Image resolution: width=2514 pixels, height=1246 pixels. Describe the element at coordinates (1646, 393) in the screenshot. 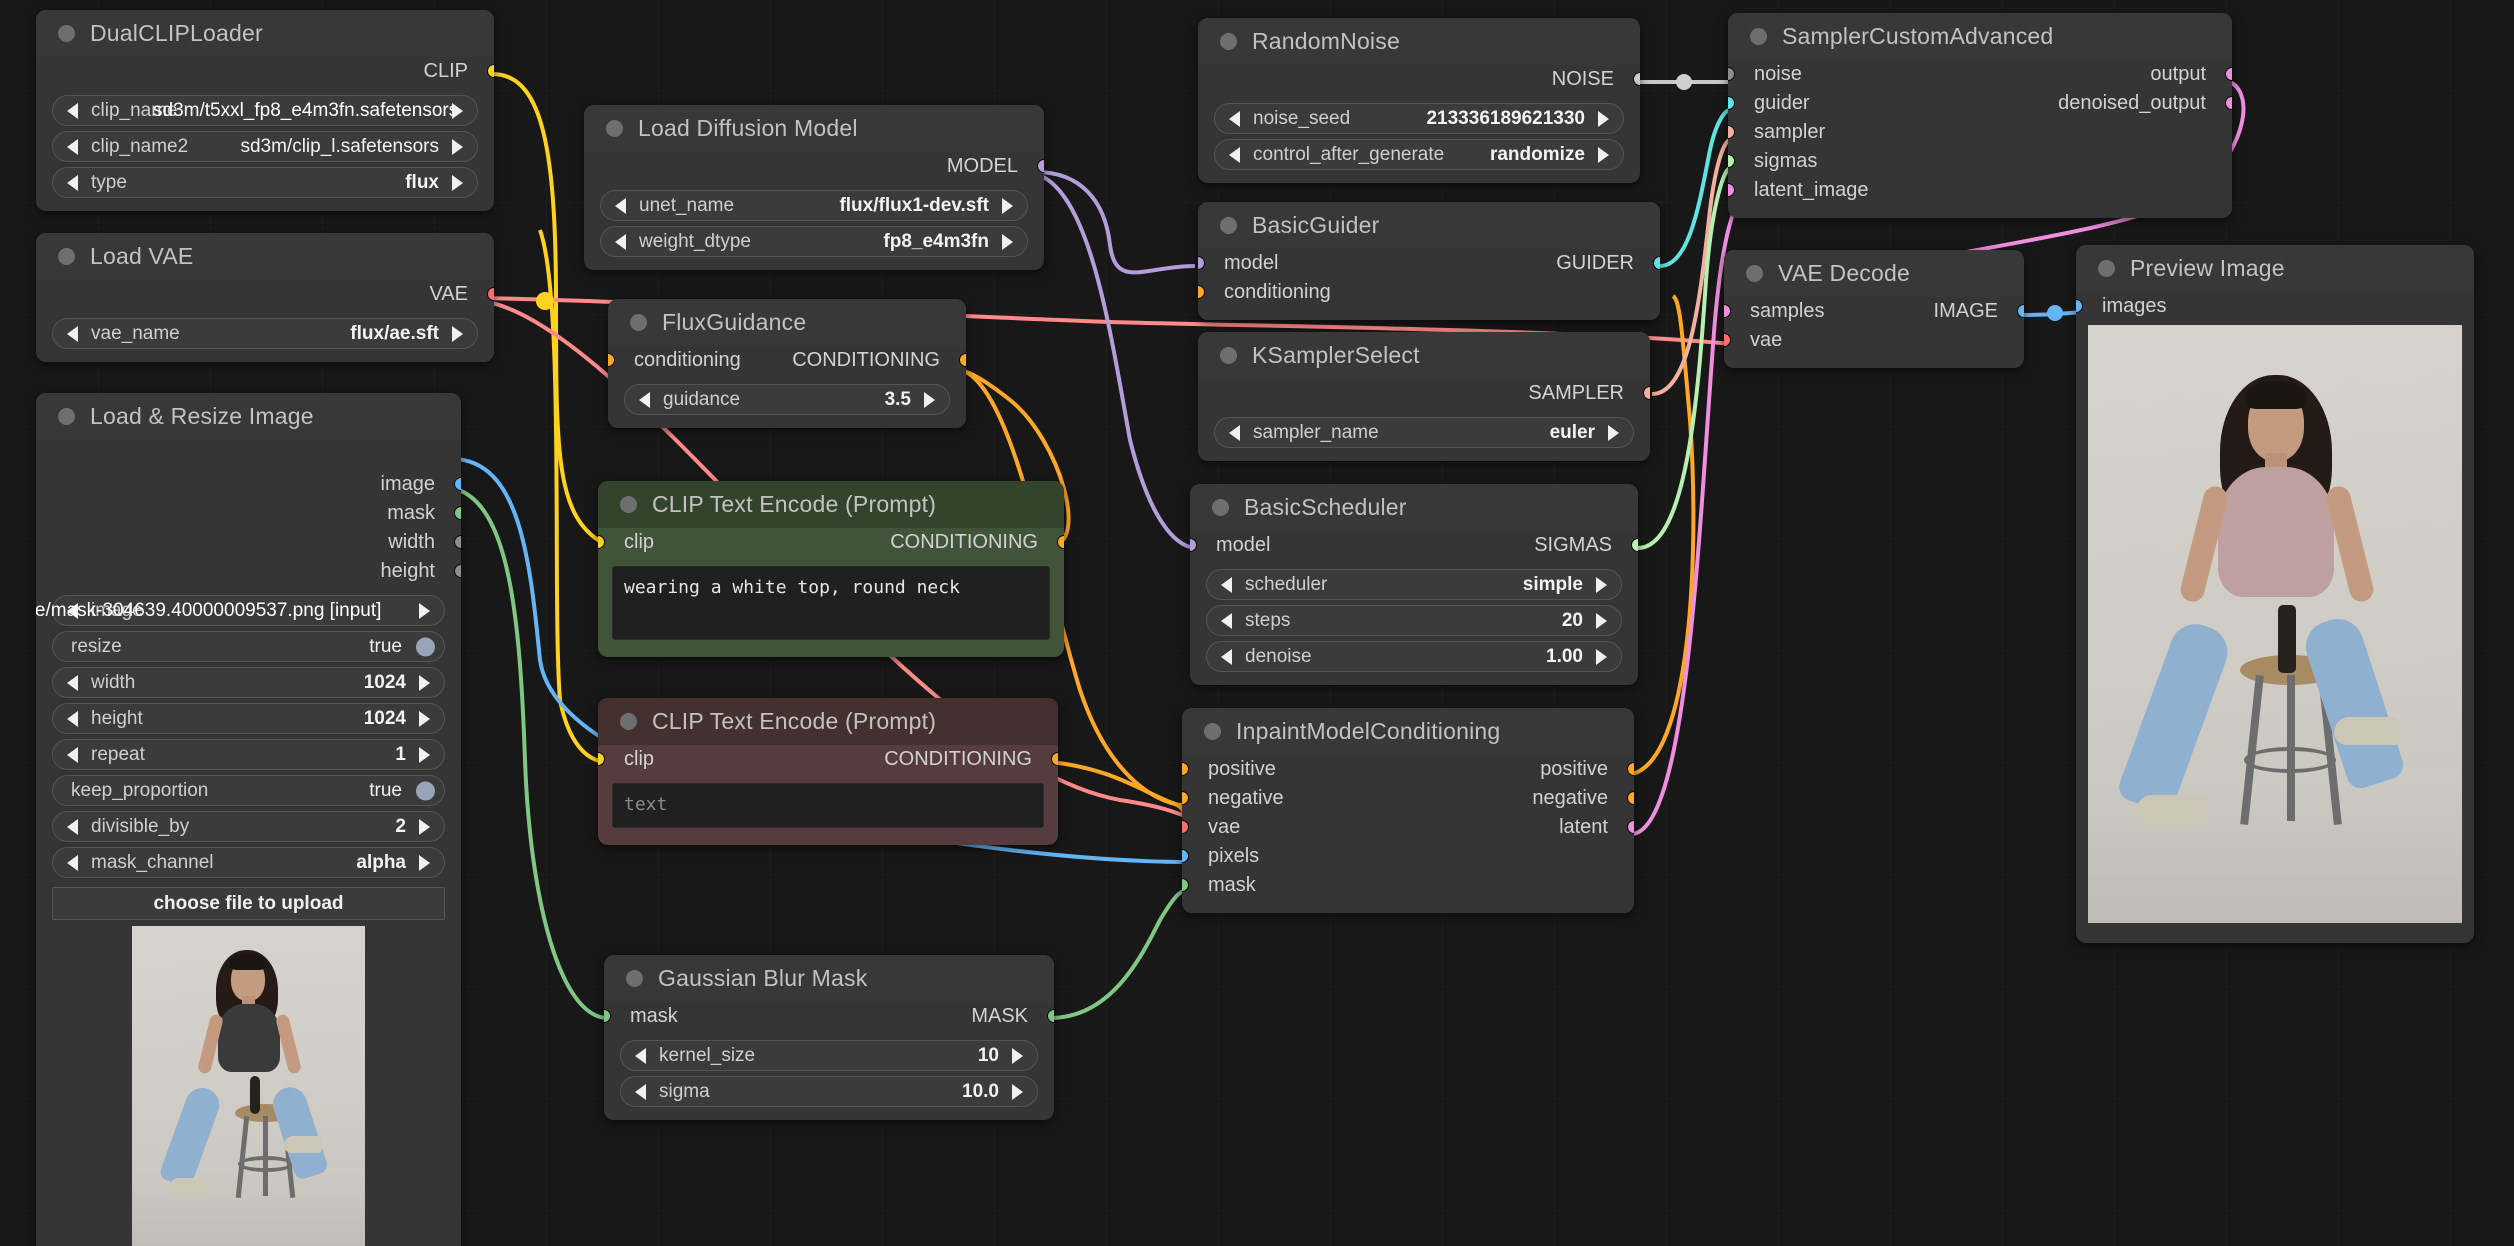

I see `output-port-sampler` at that location.